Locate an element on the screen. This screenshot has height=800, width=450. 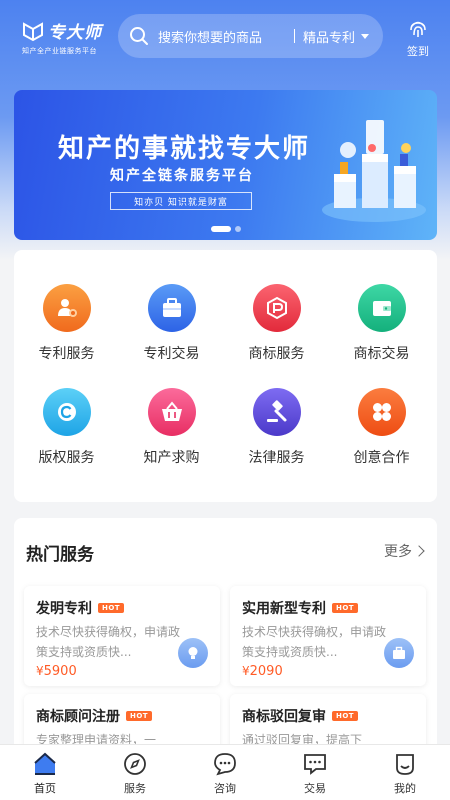
tab-label: 服务 is located at coordinates (135, 788).